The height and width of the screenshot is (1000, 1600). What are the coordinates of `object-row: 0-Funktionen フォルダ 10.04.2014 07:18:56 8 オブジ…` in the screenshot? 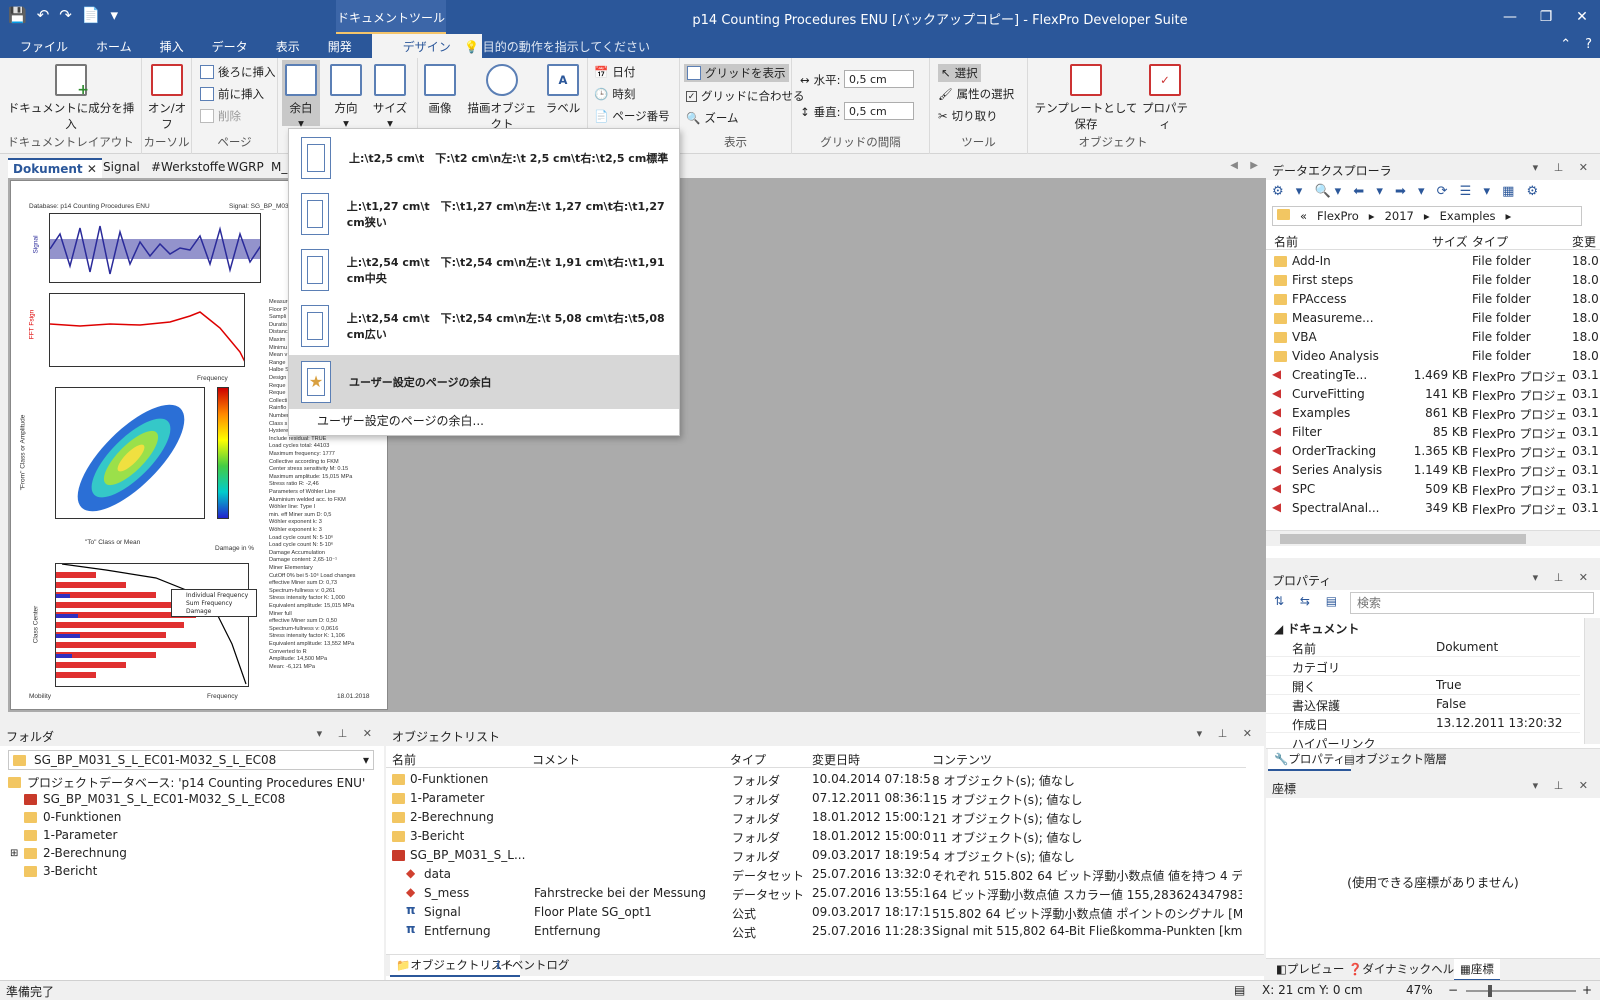 It's located at (816, 779).